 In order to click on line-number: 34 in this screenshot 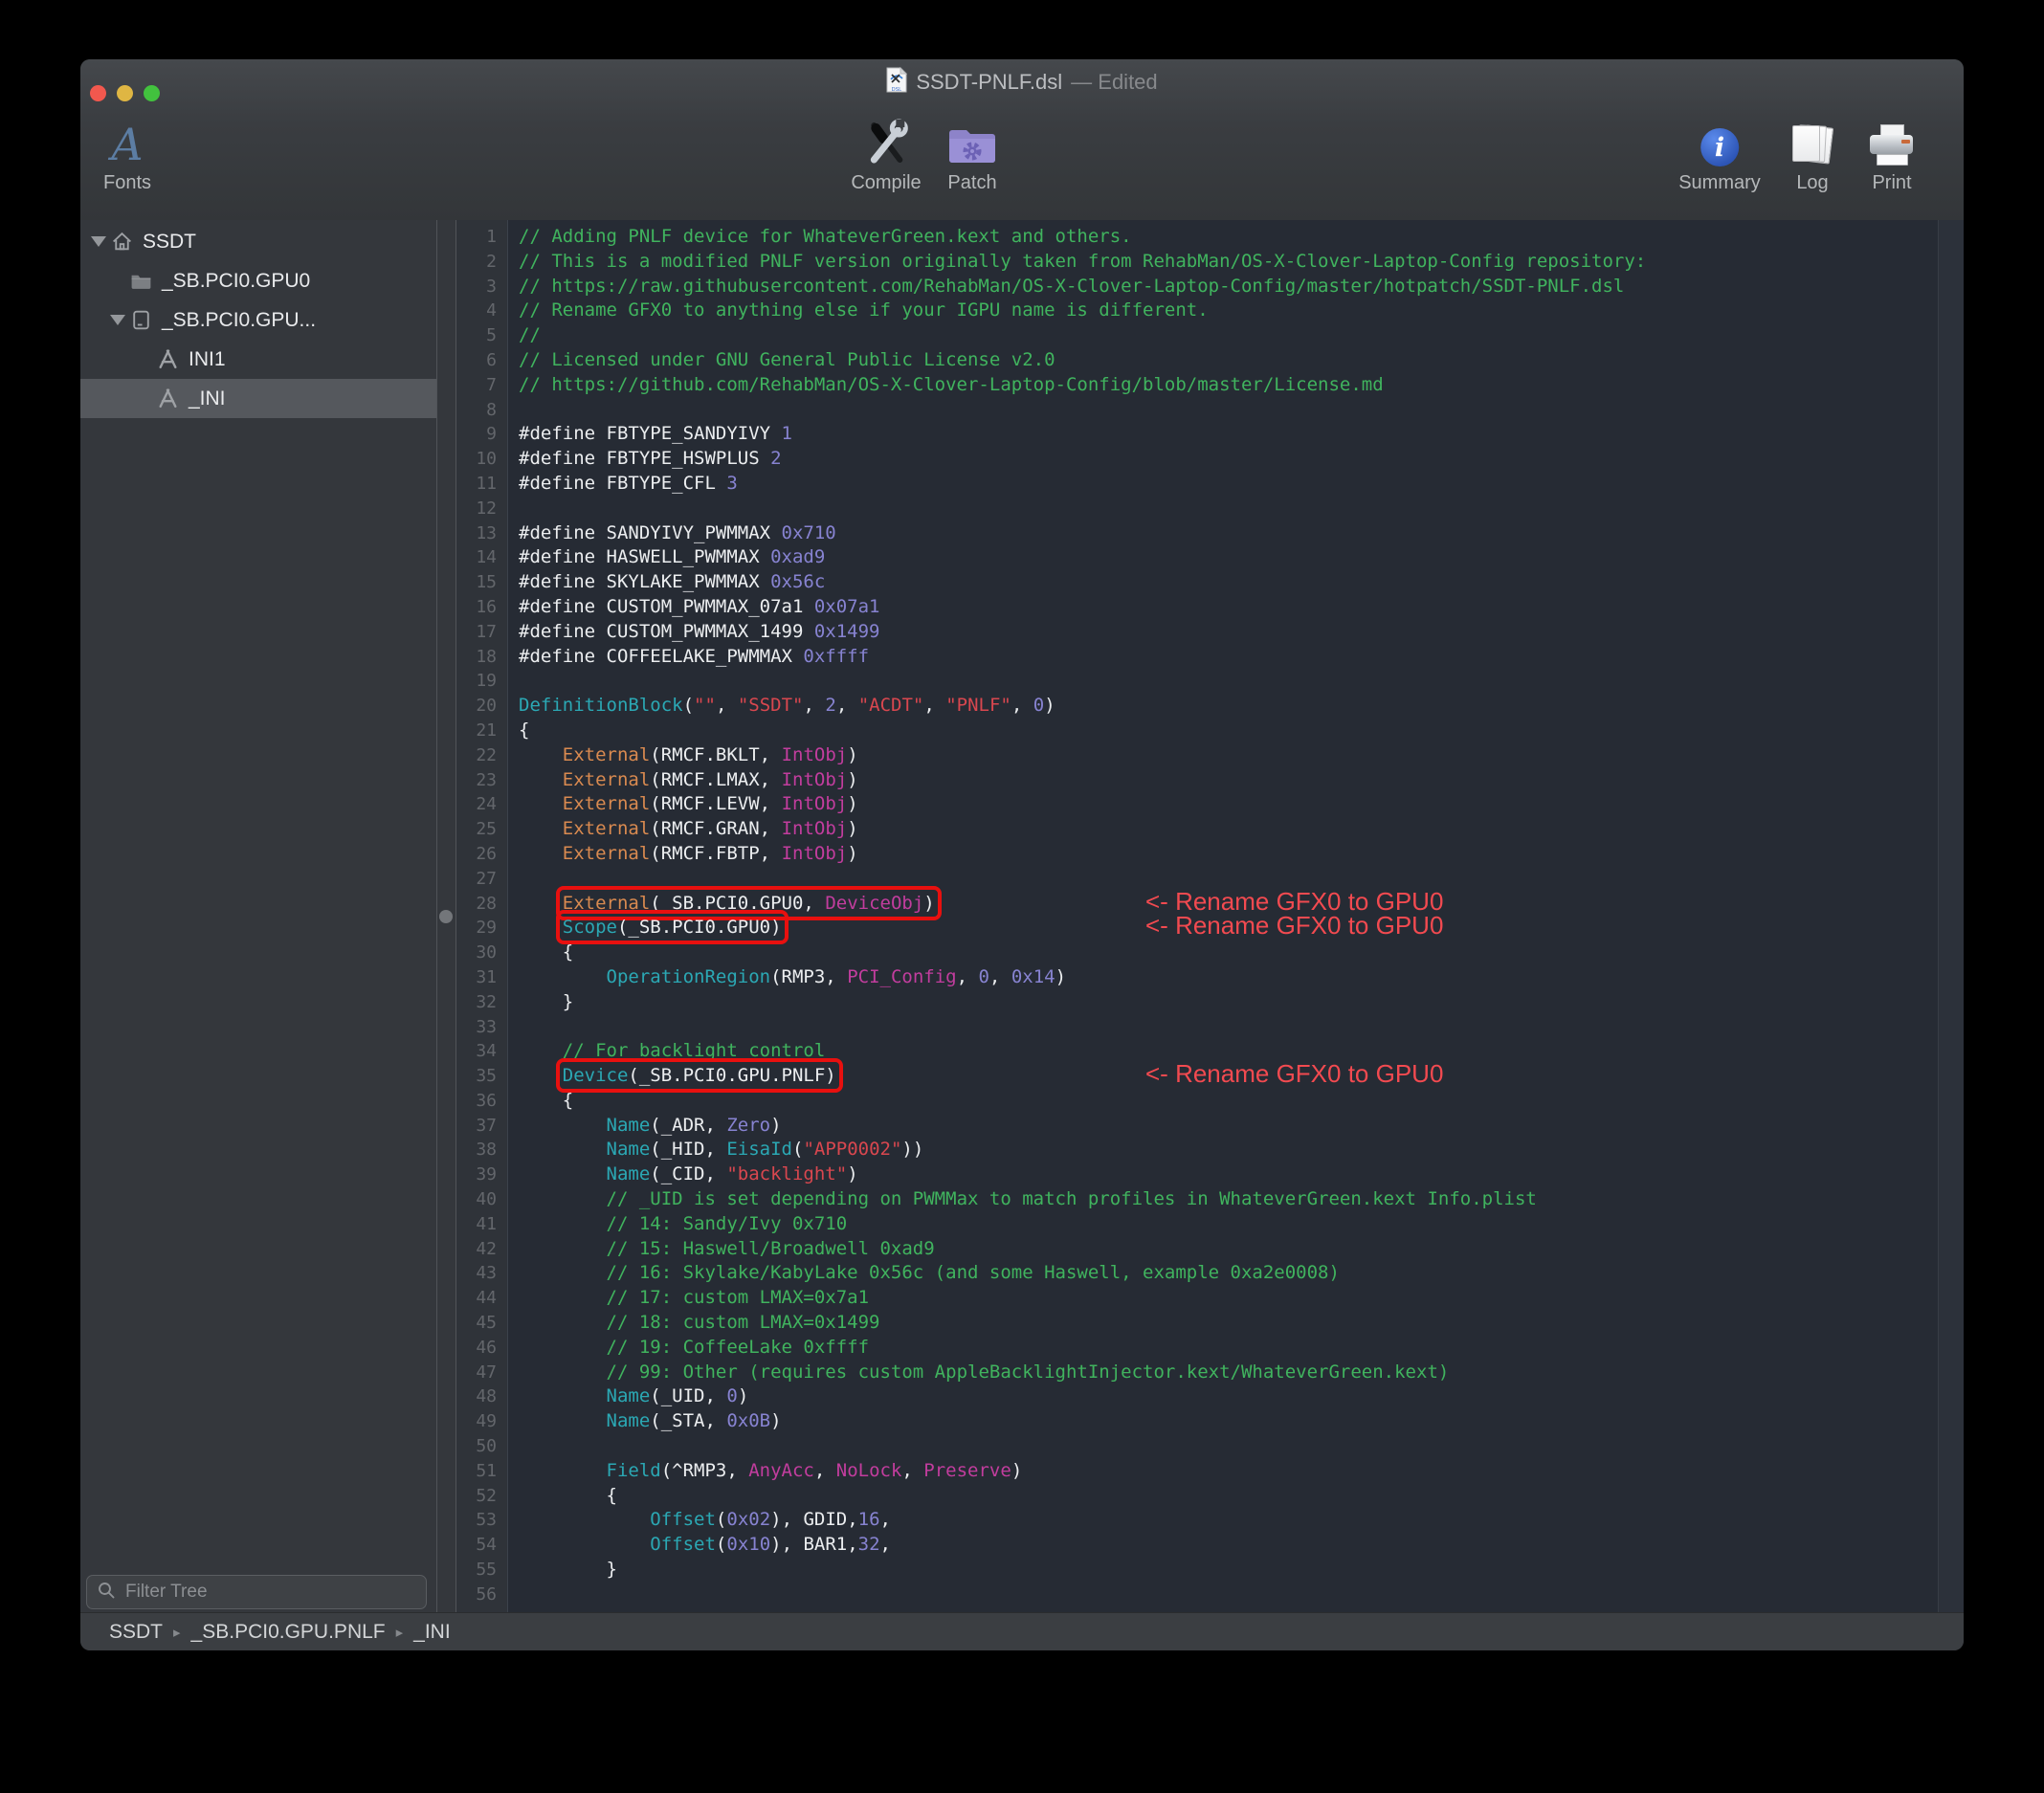, I will do `click(486, 1051)`.